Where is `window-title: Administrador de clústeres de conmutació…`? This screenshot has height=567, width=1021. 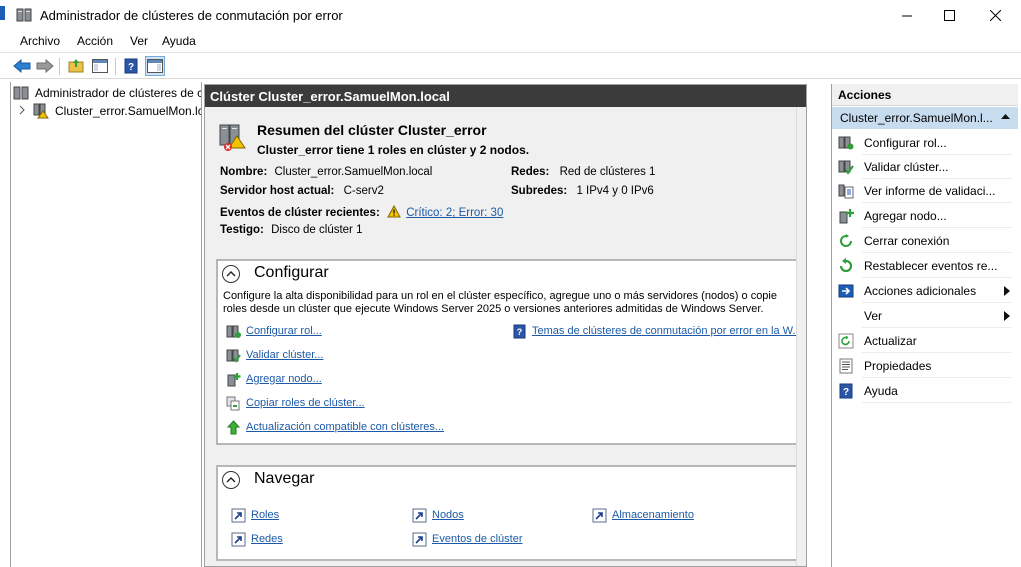
window-title: Administrador de clústeres de conmutació… is located at coordinates (191, 15).